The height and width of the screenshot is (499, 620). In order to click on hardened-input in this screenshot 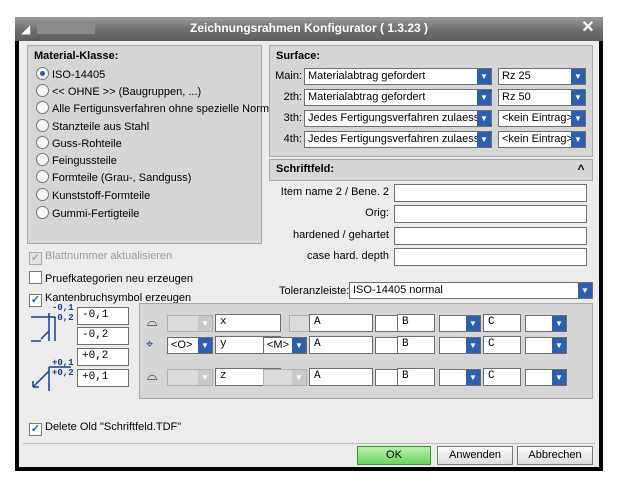, I will do `click(490, 236)`.